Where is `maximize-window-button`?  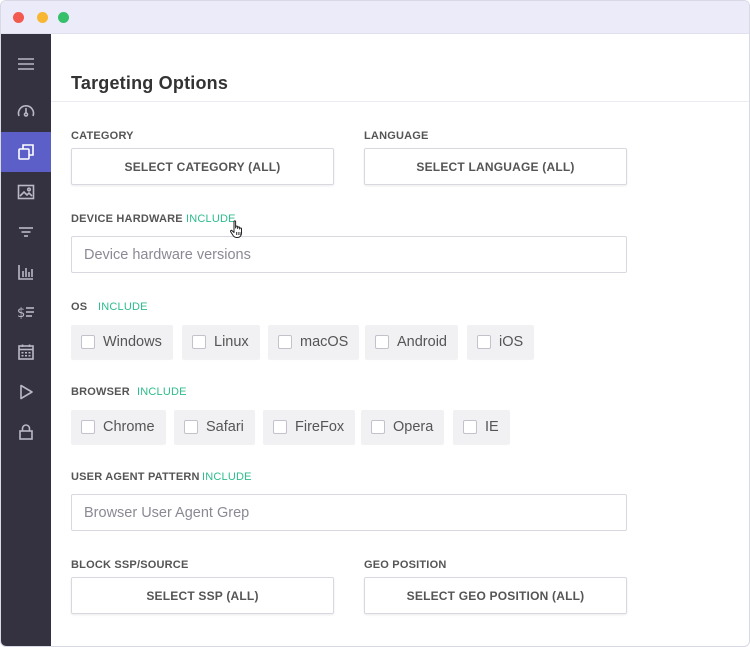 maximize-window-button is located at coordinates (63, 17).